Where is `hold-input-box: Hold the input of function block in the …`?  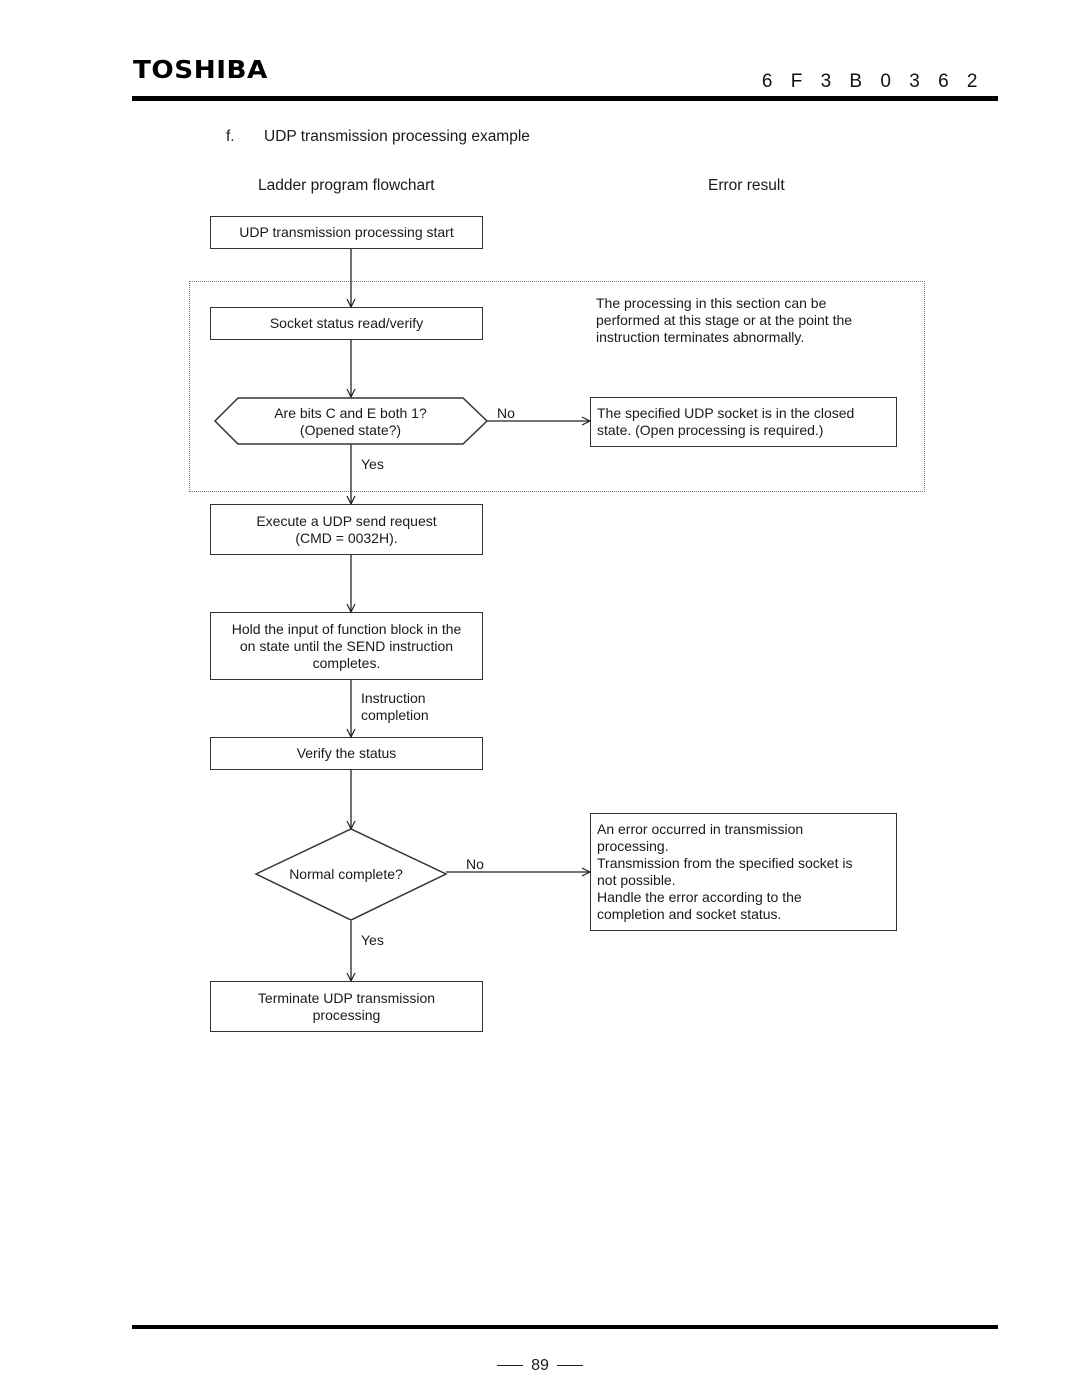 hold-input-box: Hold the input of function block in the … is located at coordinates (346, 646).